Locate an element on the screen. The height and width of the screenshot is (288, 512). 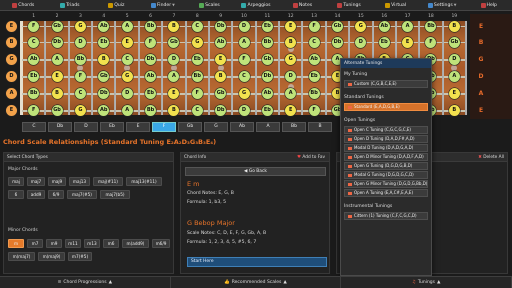
open-string-note: B is located at coordinates (11, 43).